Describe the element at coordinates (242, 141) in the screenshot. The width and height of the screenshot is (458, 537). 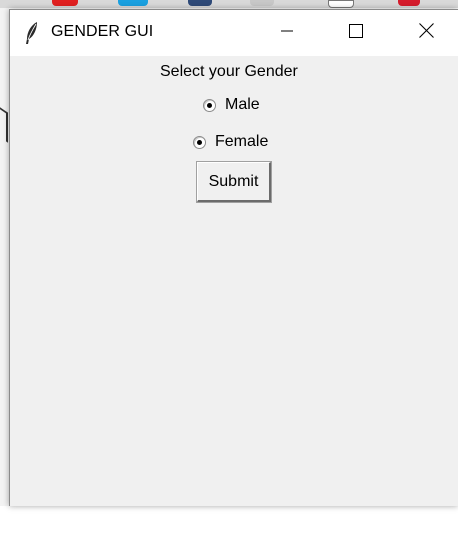
I see `female-radio-label: Female` at that location.